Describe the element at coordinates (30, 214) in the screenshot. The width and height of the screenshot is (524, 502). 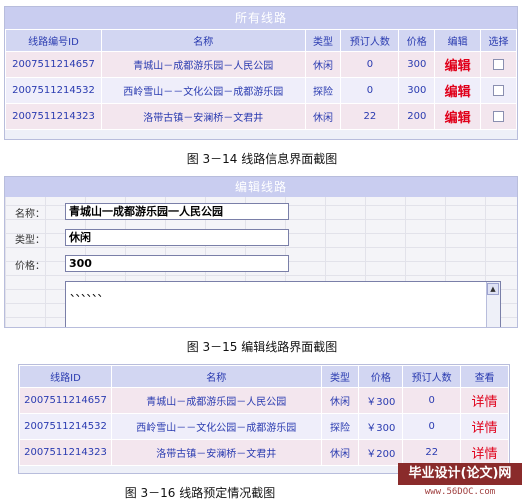
I see `name-label: 名称：` at that location.